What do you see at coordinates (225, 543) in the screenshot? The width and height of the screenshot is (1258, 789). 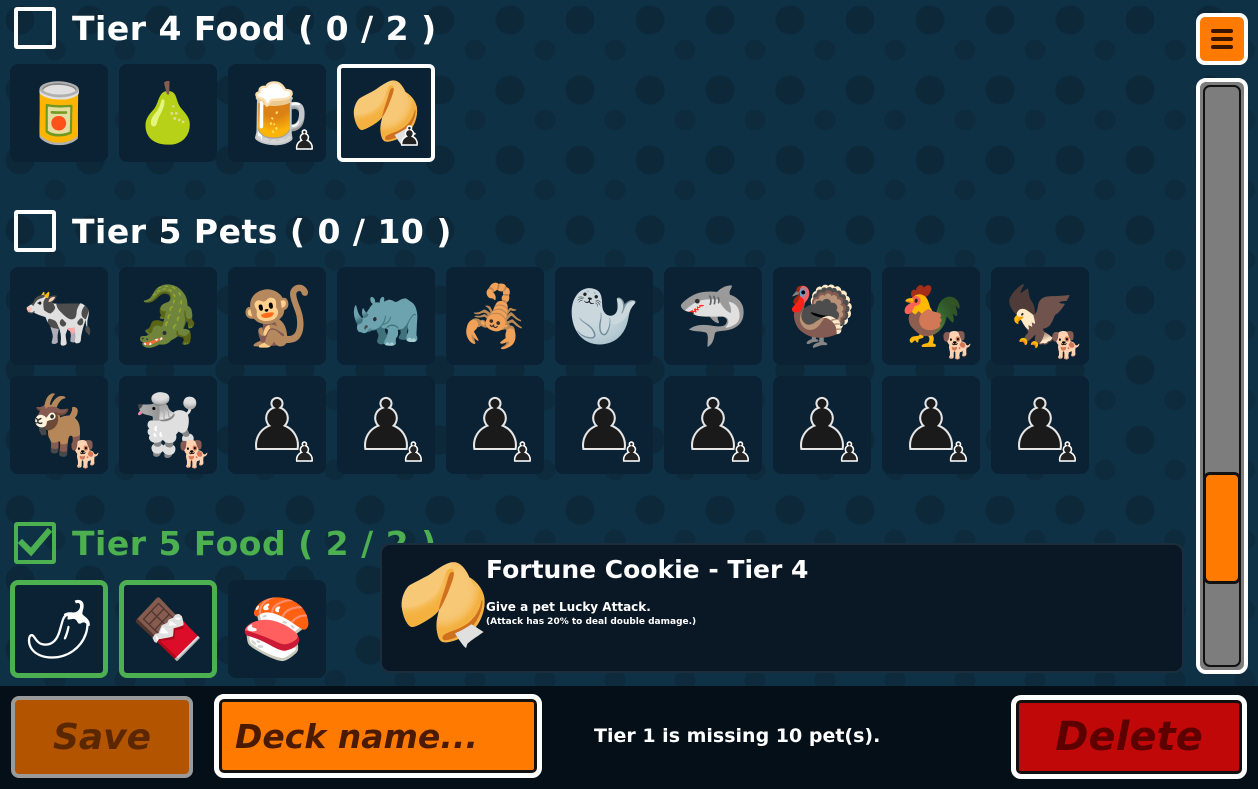 I see `section-header-tier5-food: Tier 5 Food ( 2 / 2 )` at bounding box center [225, 543].